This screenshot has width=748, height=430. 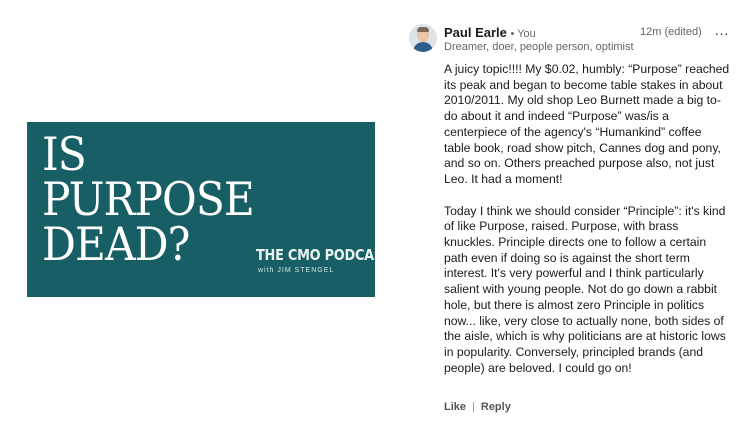 I want to click on comment-author-row: Paul Earle • You, so click(x=490, y=32).